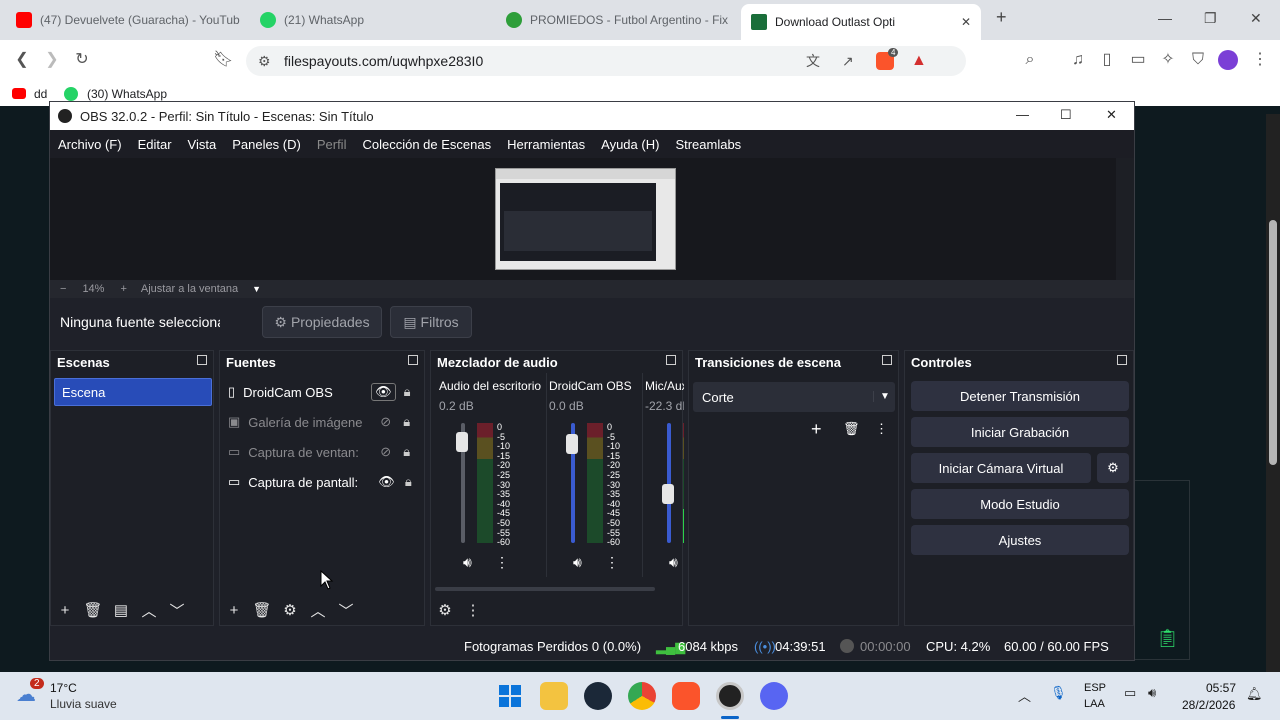 This screenshot has height=720, width=1280. What do you see at coordinates (919, 61) in the screenshot?
I see `brave-rewards-icon: ▲` at bounding box center [919, 61].